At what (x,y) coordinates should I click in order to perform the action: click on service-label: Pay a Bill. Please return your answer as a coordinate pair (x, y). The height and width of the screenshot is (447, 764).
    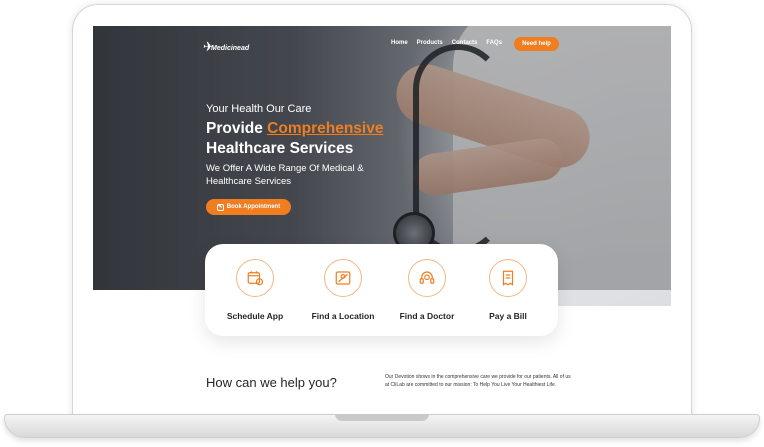
    Looking at the image, I should click on (508, 316).